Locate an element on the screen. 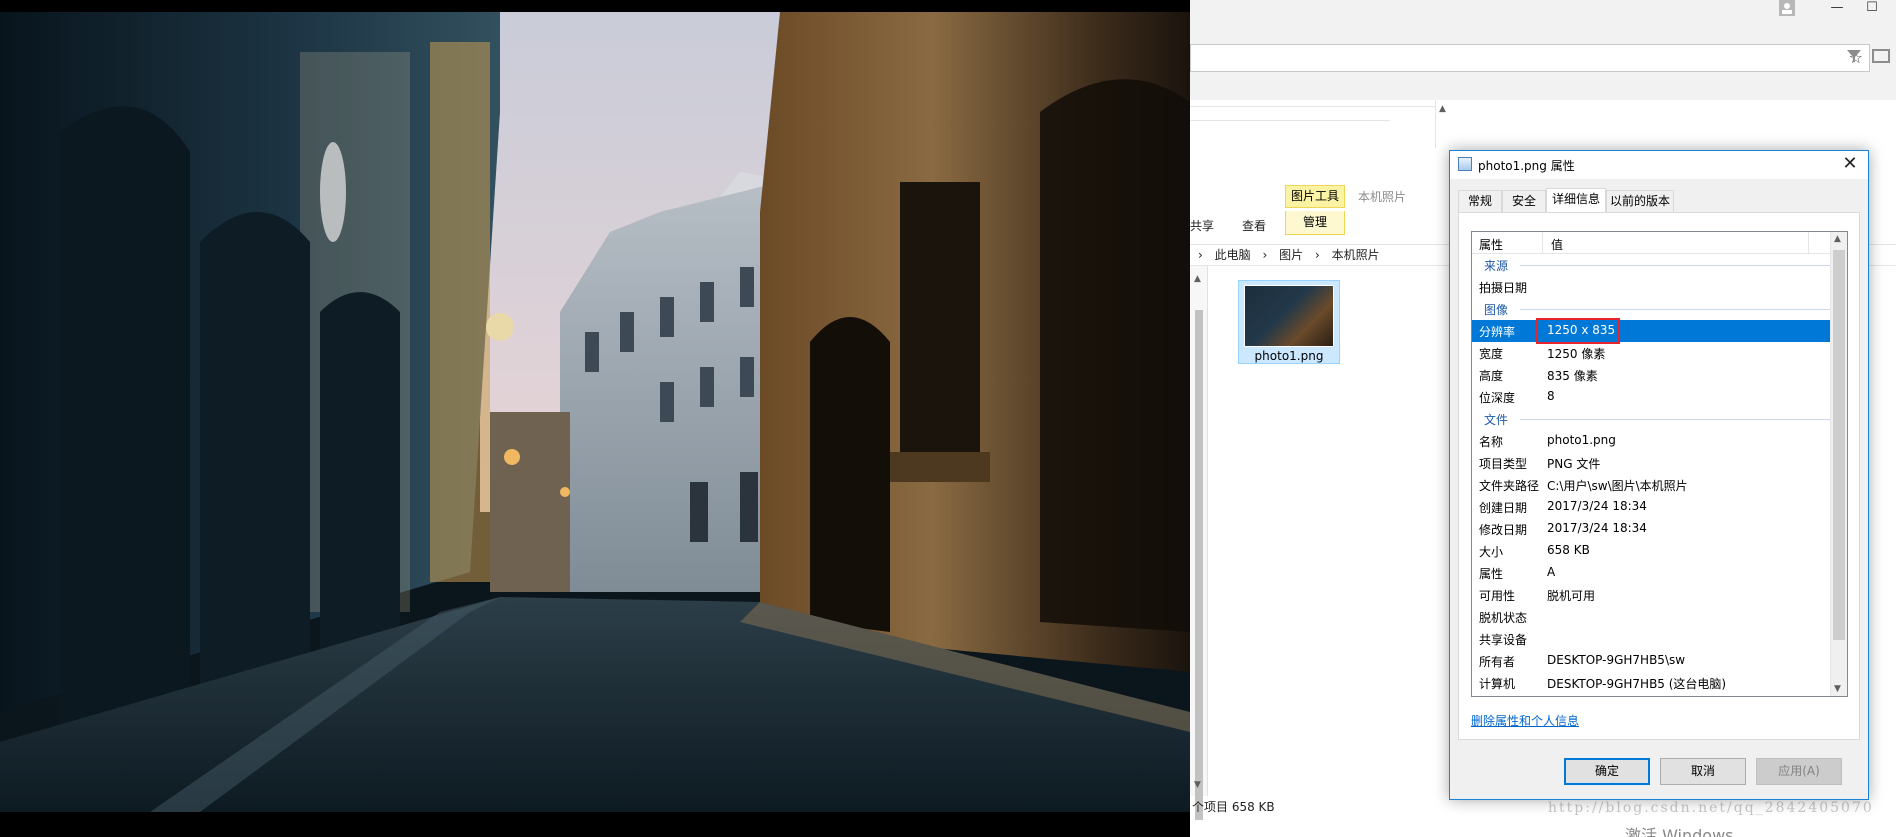 The image size is (1896, 837). minimize-button: — is located at coordinates (1837, 9).